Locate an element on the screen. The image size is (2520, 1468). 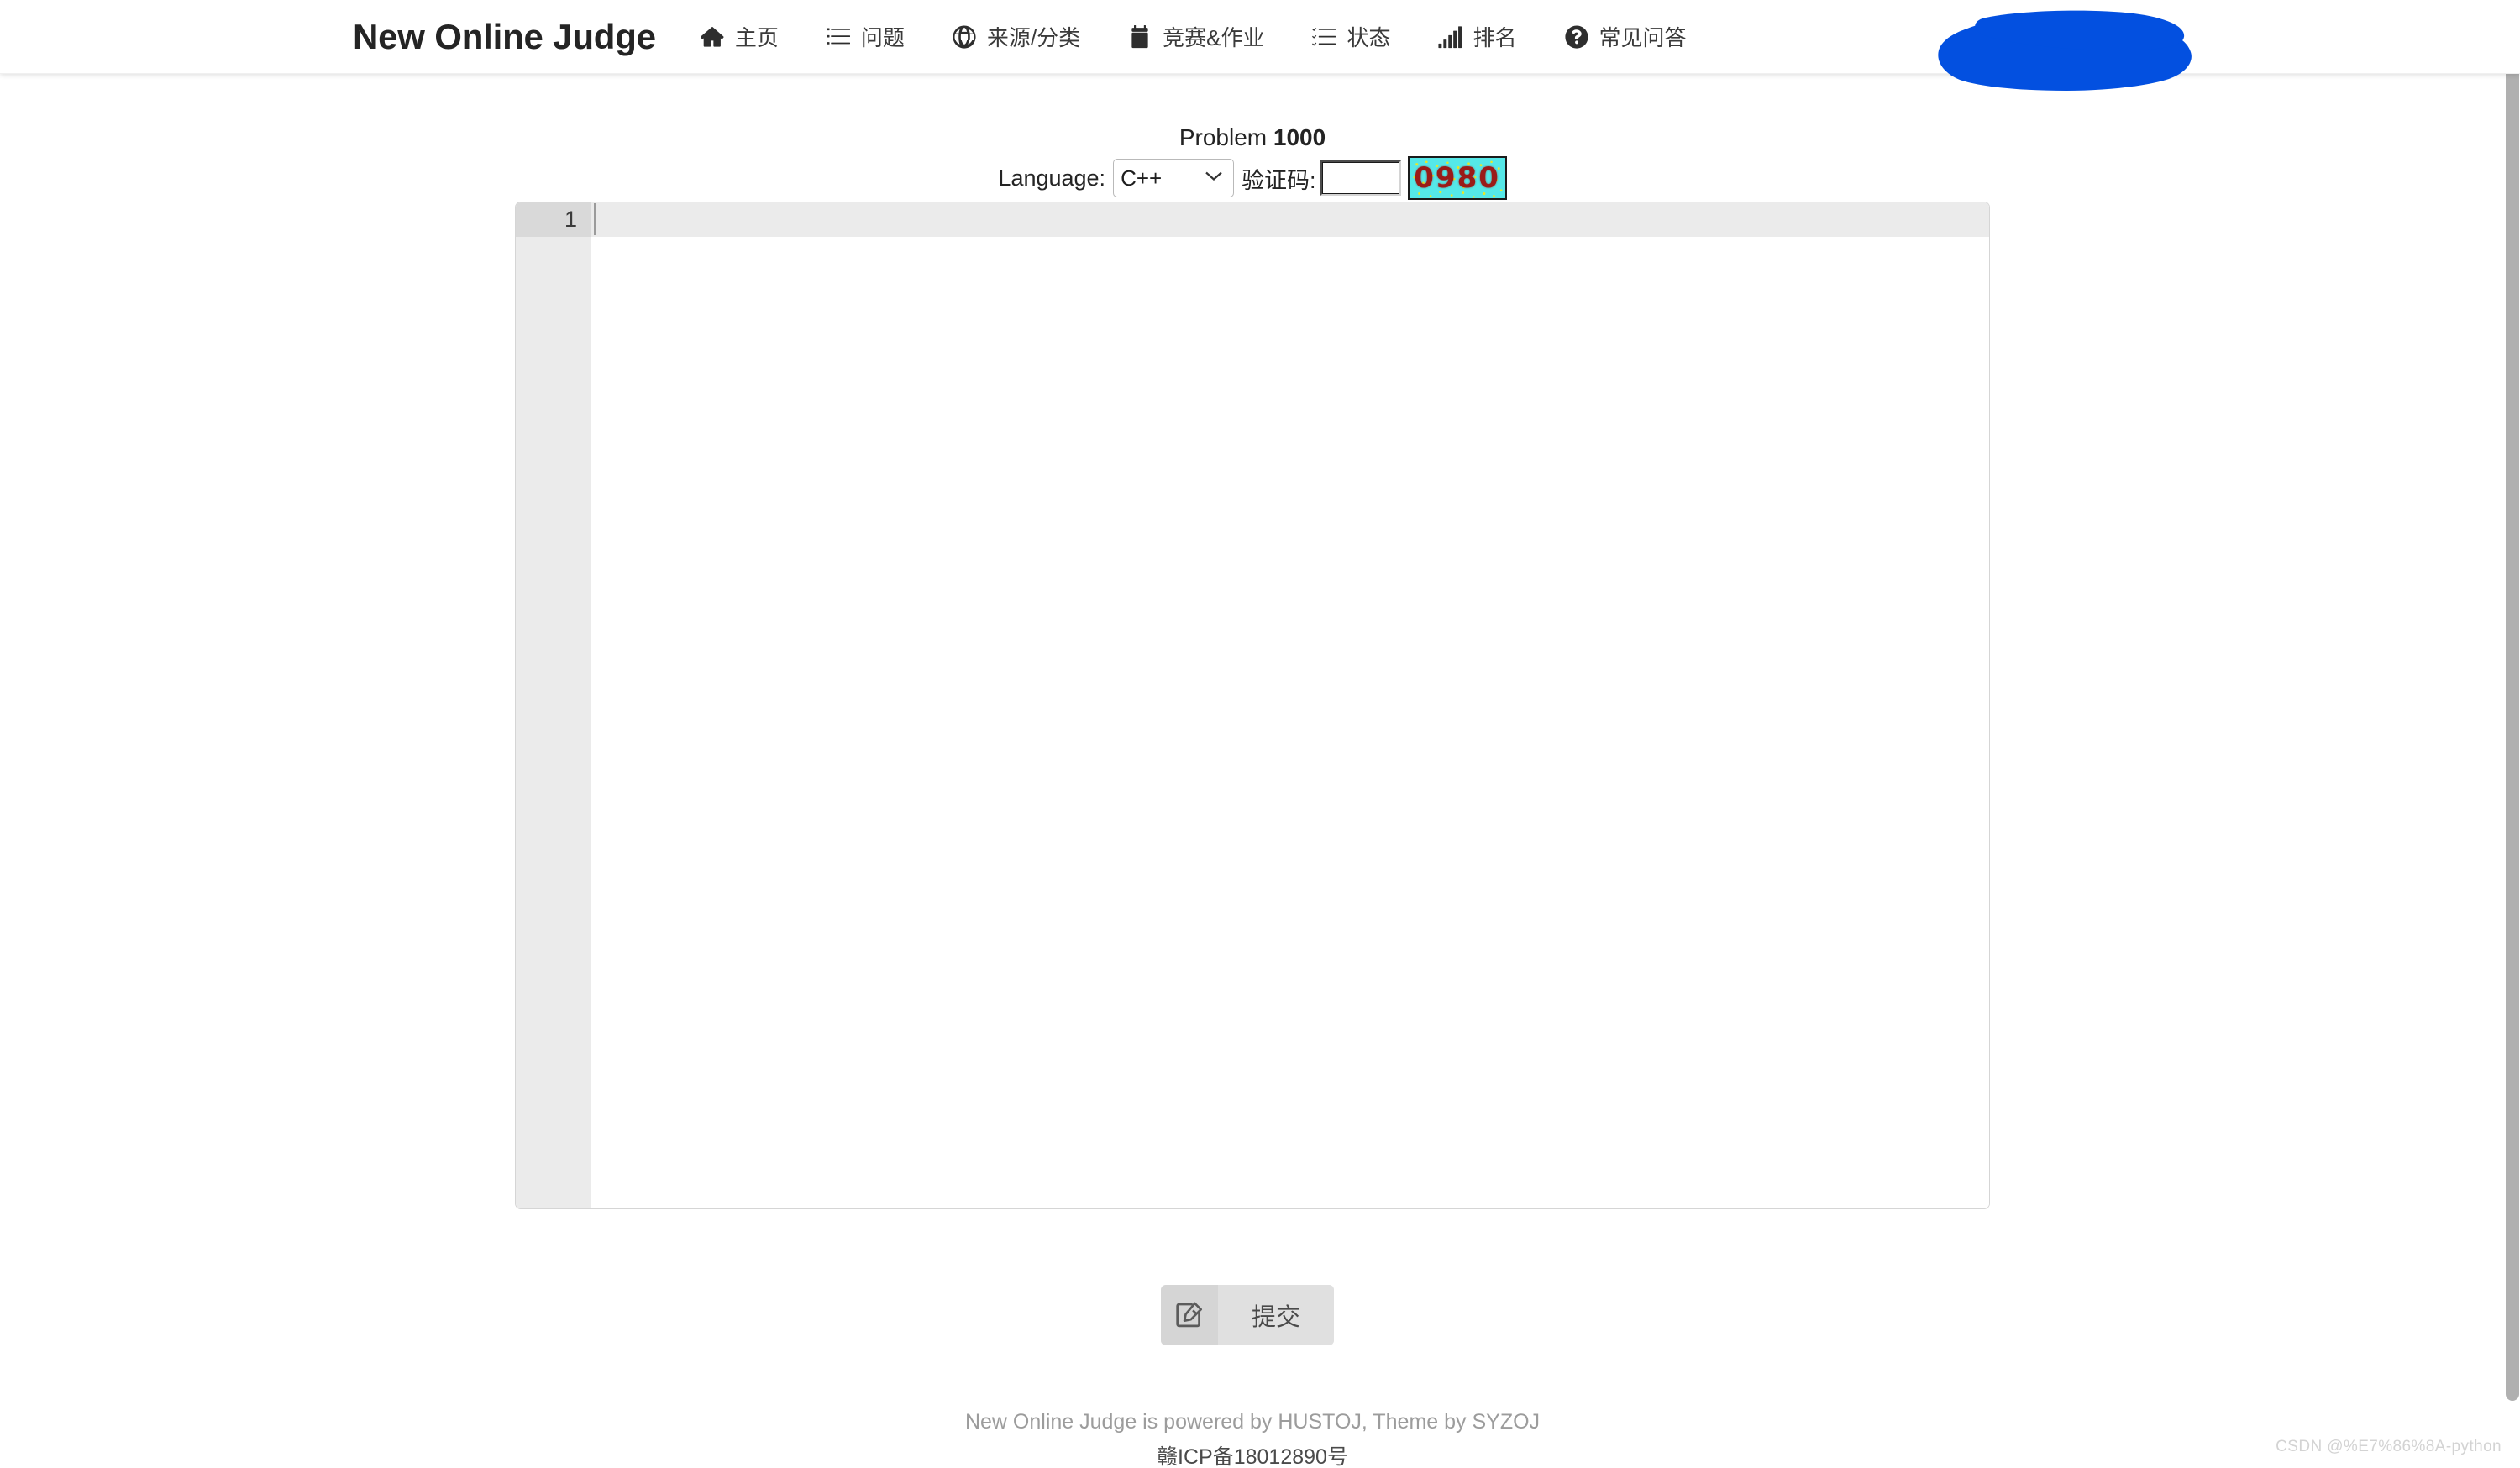
captcha-label: 验证码: is located at coordinates (1279, 180).